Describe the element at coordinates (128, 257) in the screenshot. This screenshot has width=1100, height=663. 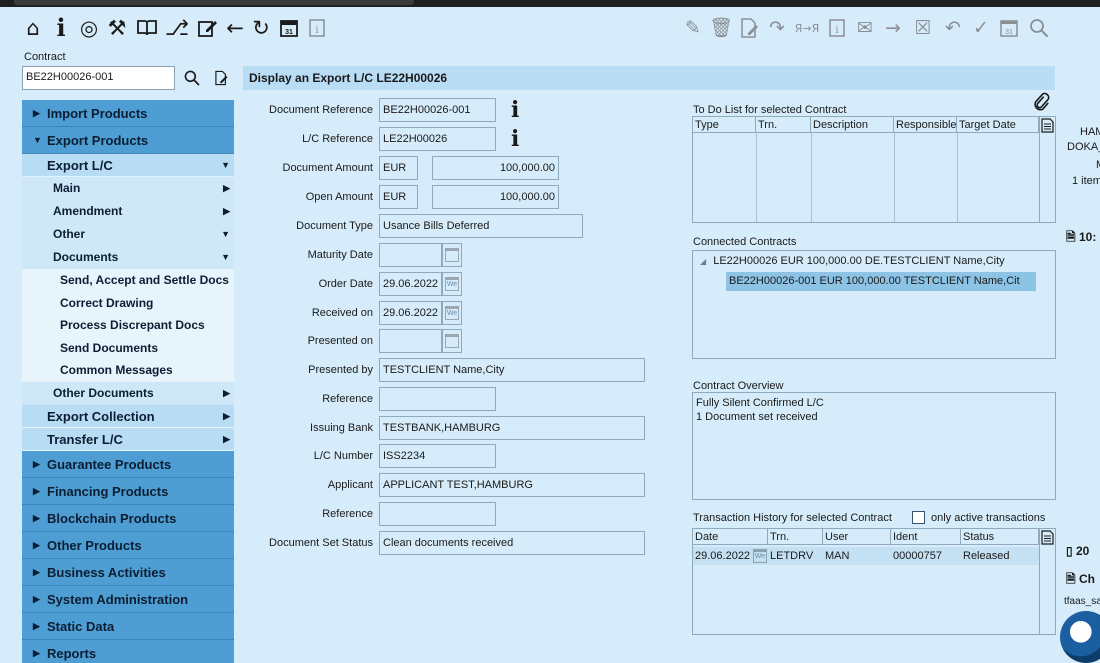
I see `sidebar-item-documents: Documents ▼` at that location.